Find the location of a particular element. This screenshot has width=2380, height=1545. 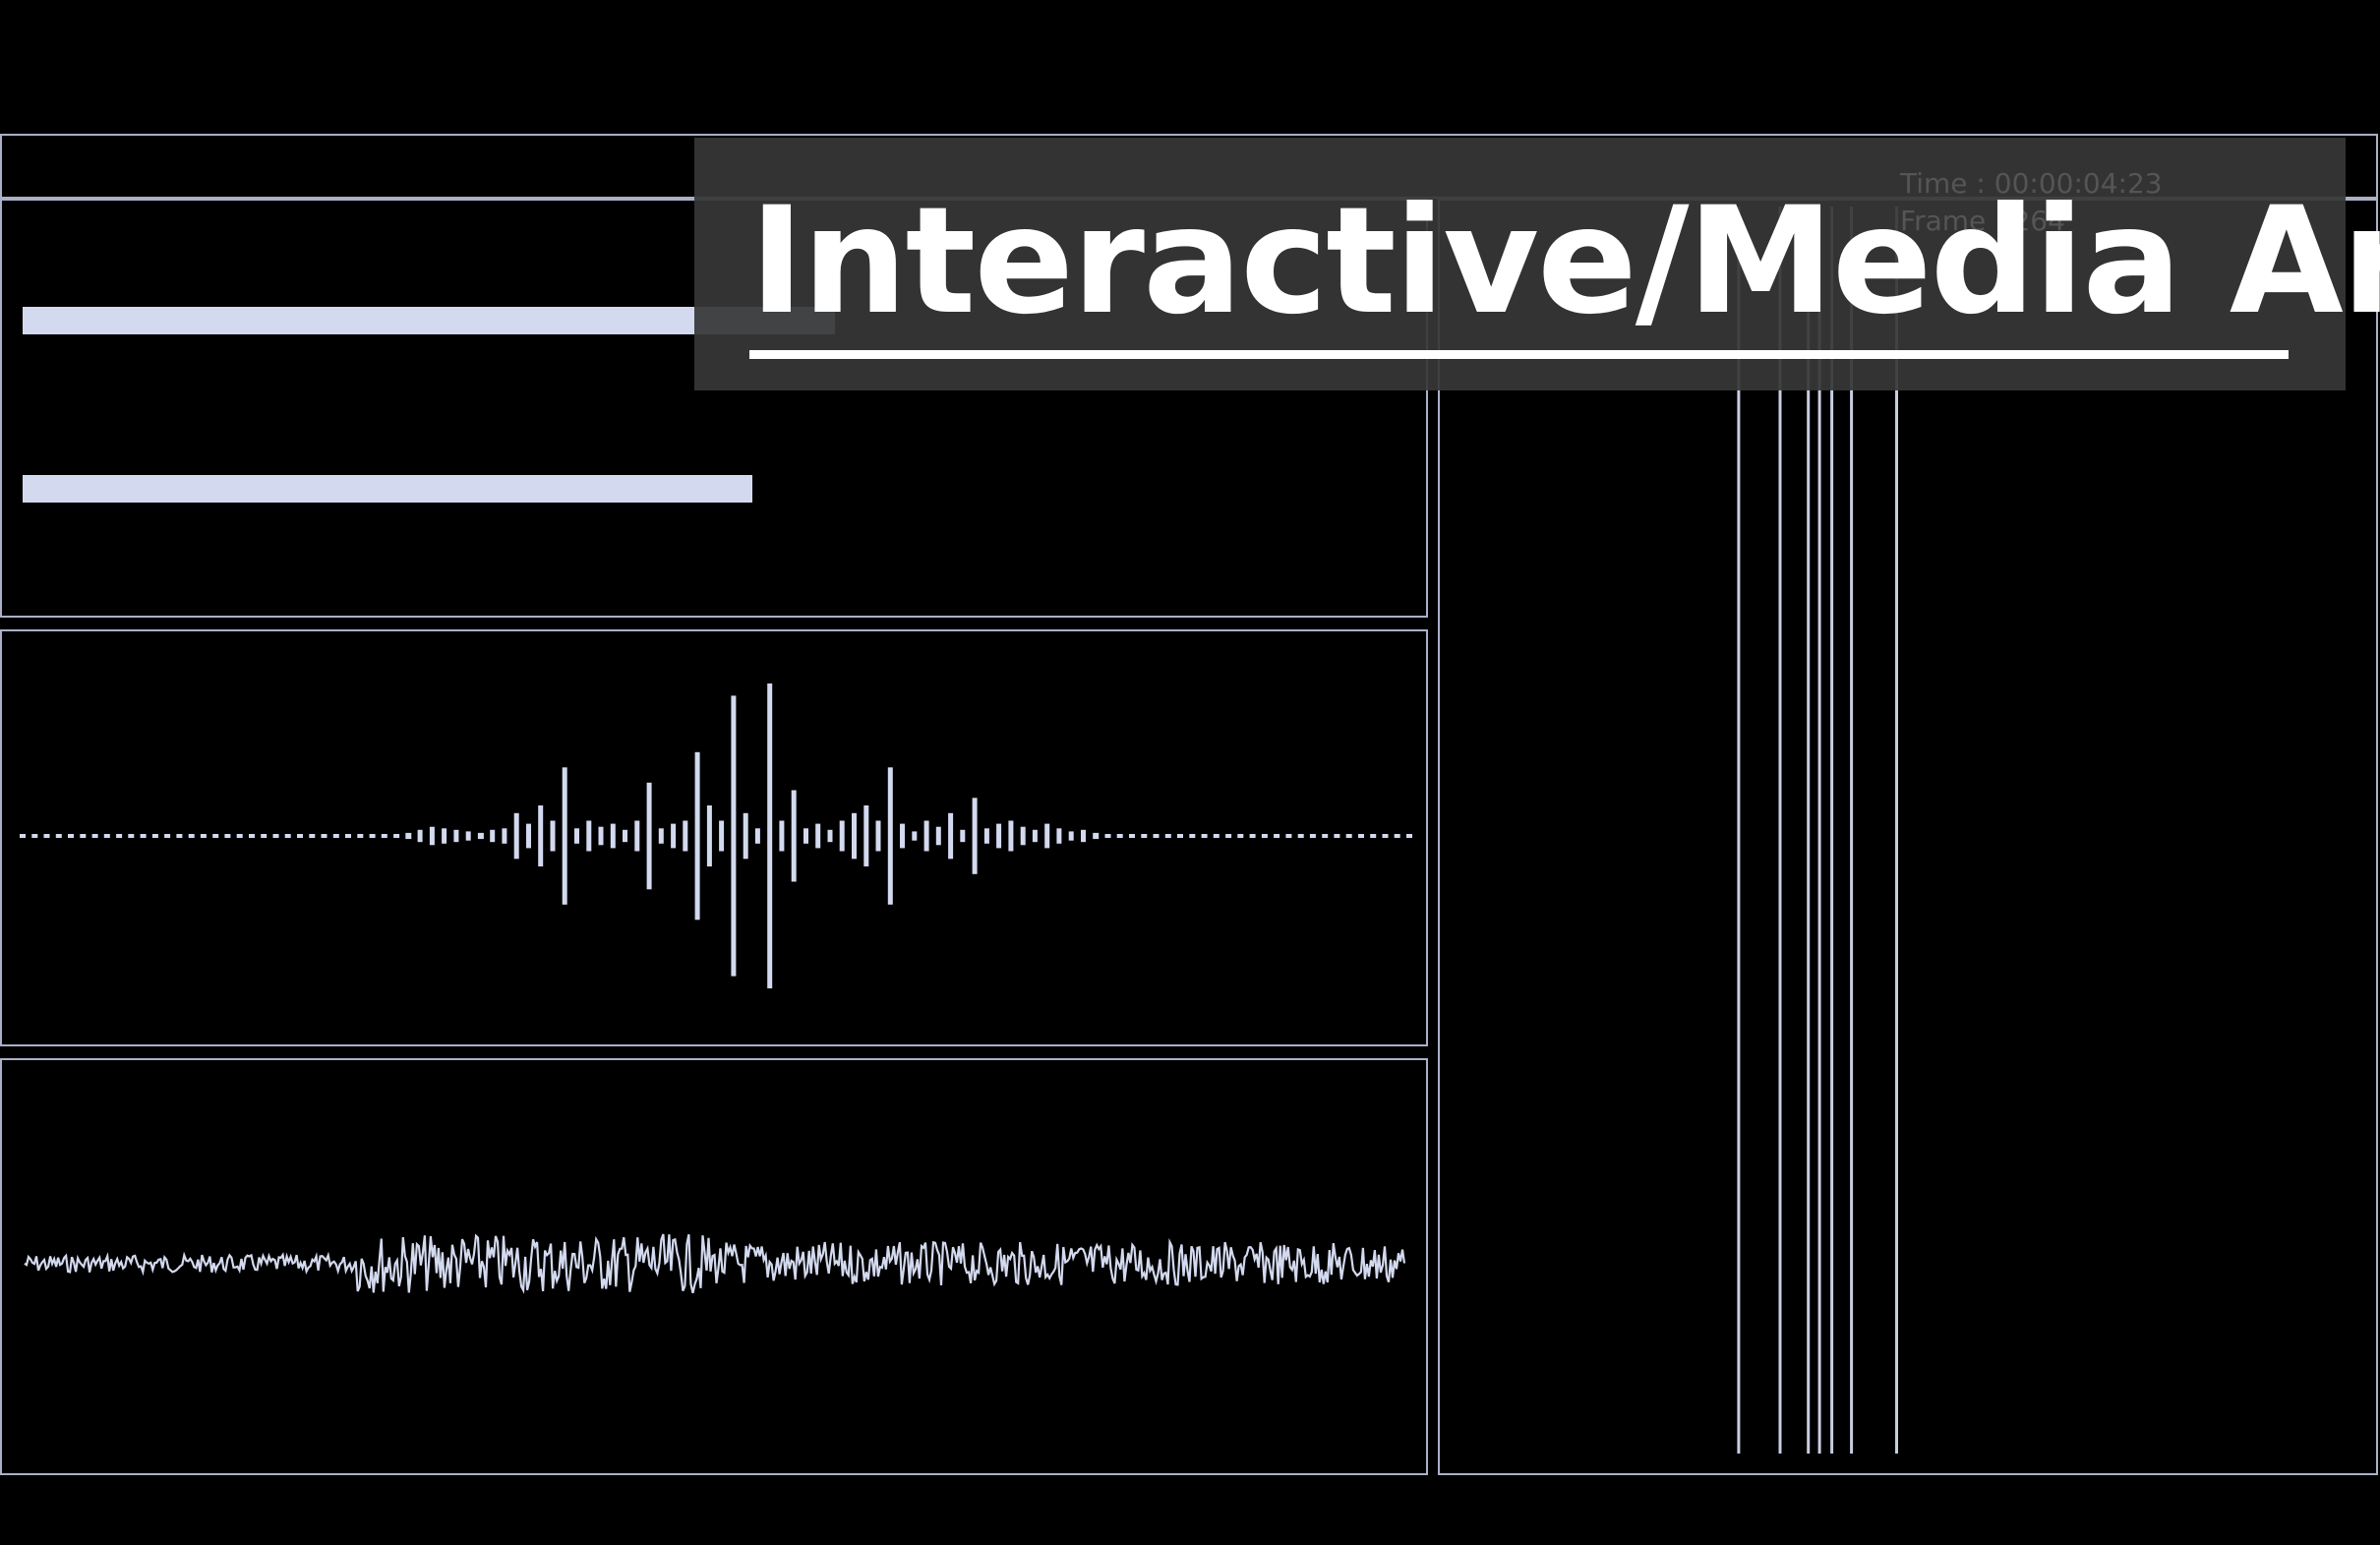

waveform-line is located at coordinates (715, 1263).